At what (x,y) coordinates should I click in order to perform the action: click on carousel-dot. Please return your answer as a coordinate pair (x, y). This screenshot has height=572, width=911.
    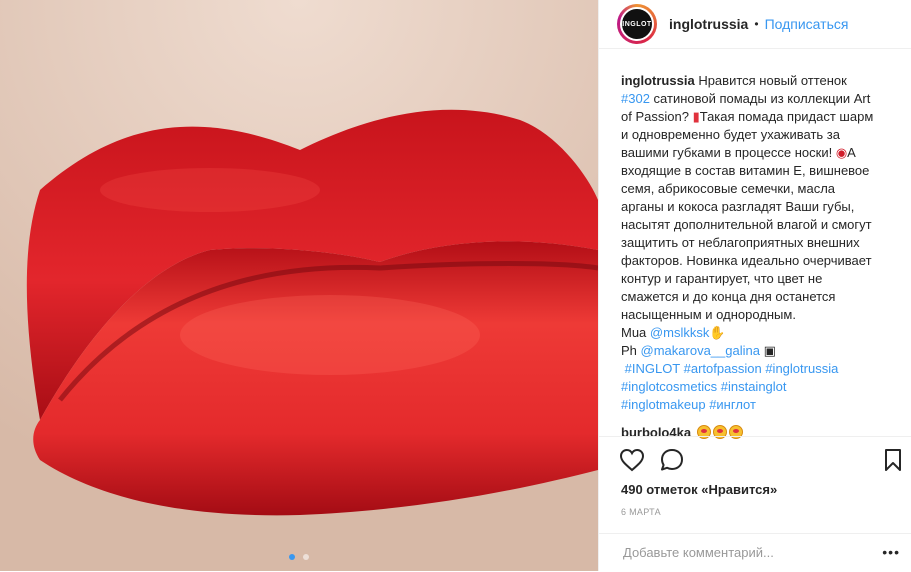
    Looking at the image, I should click on (306, 557).